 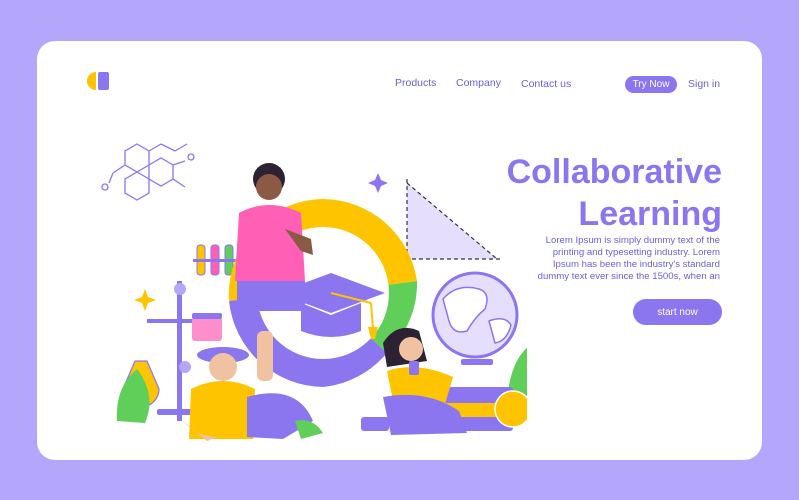 What do you see at coordinates (704, 84) in the screenshot?
I see `sign-in-link: Sign in` at bounding box center [704, 84].